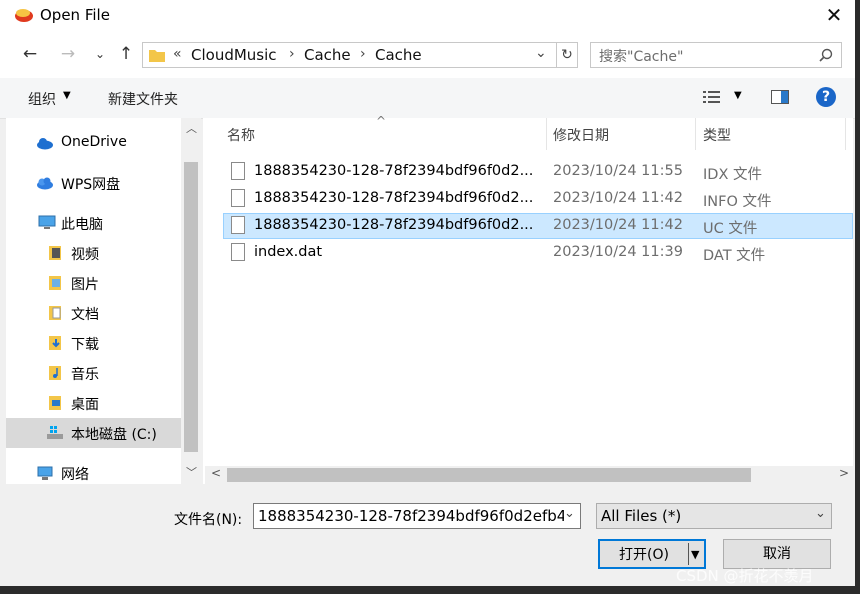  What do you see at coordinates (191, 128) in the screenshot?
I see `scroll-up-icon: ︿` at bounding box center [191, 128].